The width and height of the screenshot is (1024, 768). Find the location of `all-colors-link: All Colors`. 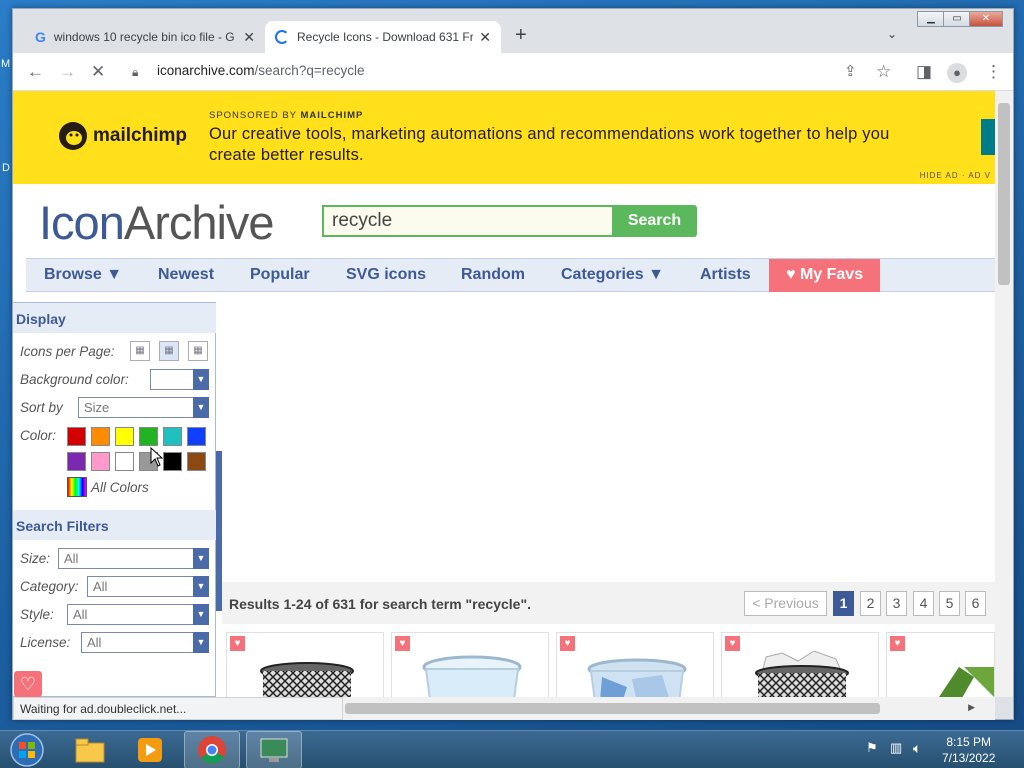

all-colors-link: All Colors is located at coordinates (120, 487).